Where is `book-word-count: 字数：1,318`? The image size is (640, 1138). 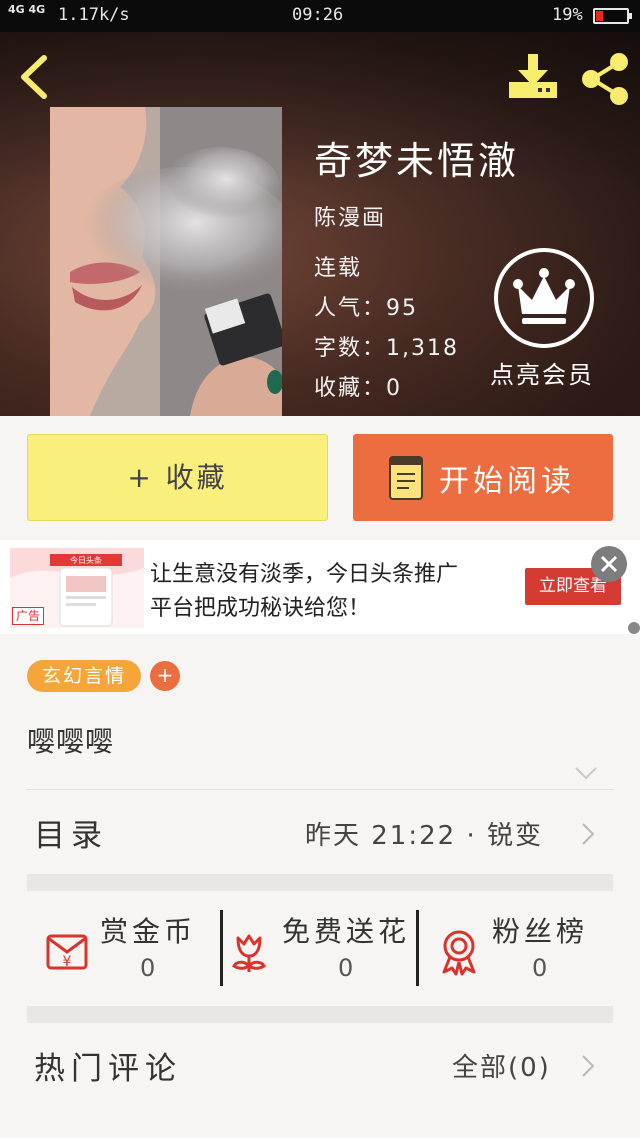 book-word-count: 字数：1,318 is located at coordinates (386, 346).